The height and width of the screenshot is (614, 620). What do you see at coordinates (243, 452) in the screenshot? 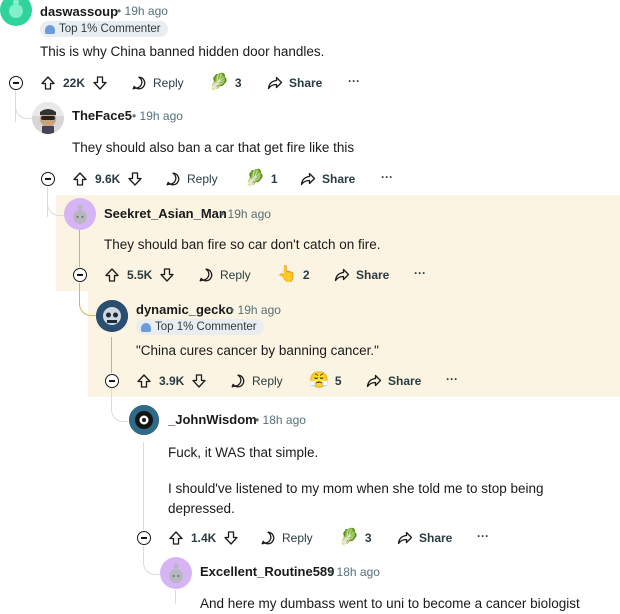
I see `comment-line: Fuck, it WAS that simple.` at bounding box center [243, 452].